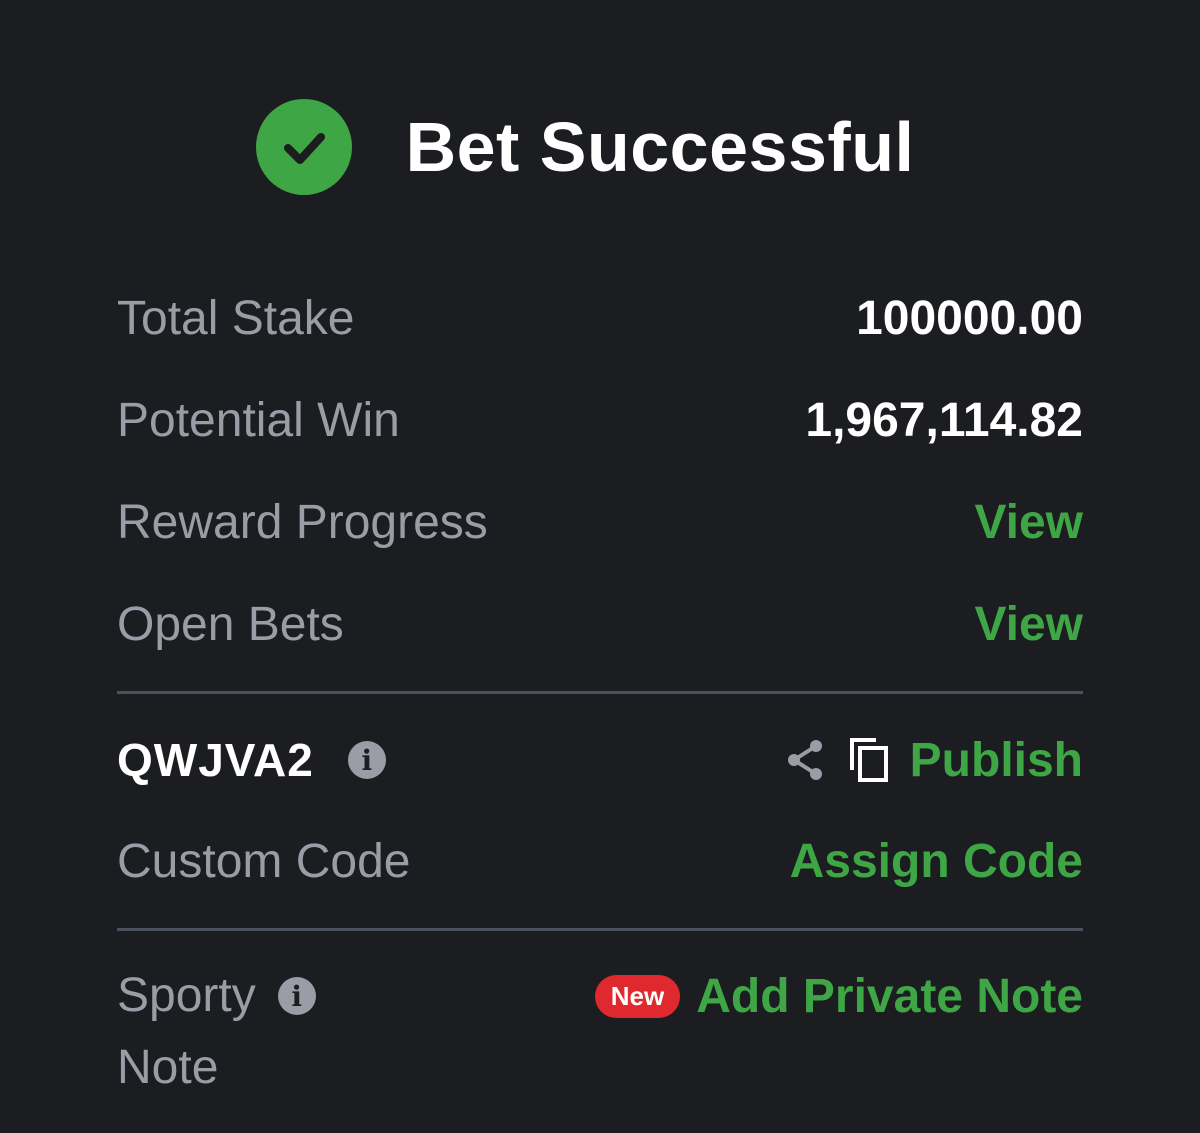  Describe the element at coordinates (264, 861) in the screenshot. I see `custom-code-label: Custom Code` at that location.